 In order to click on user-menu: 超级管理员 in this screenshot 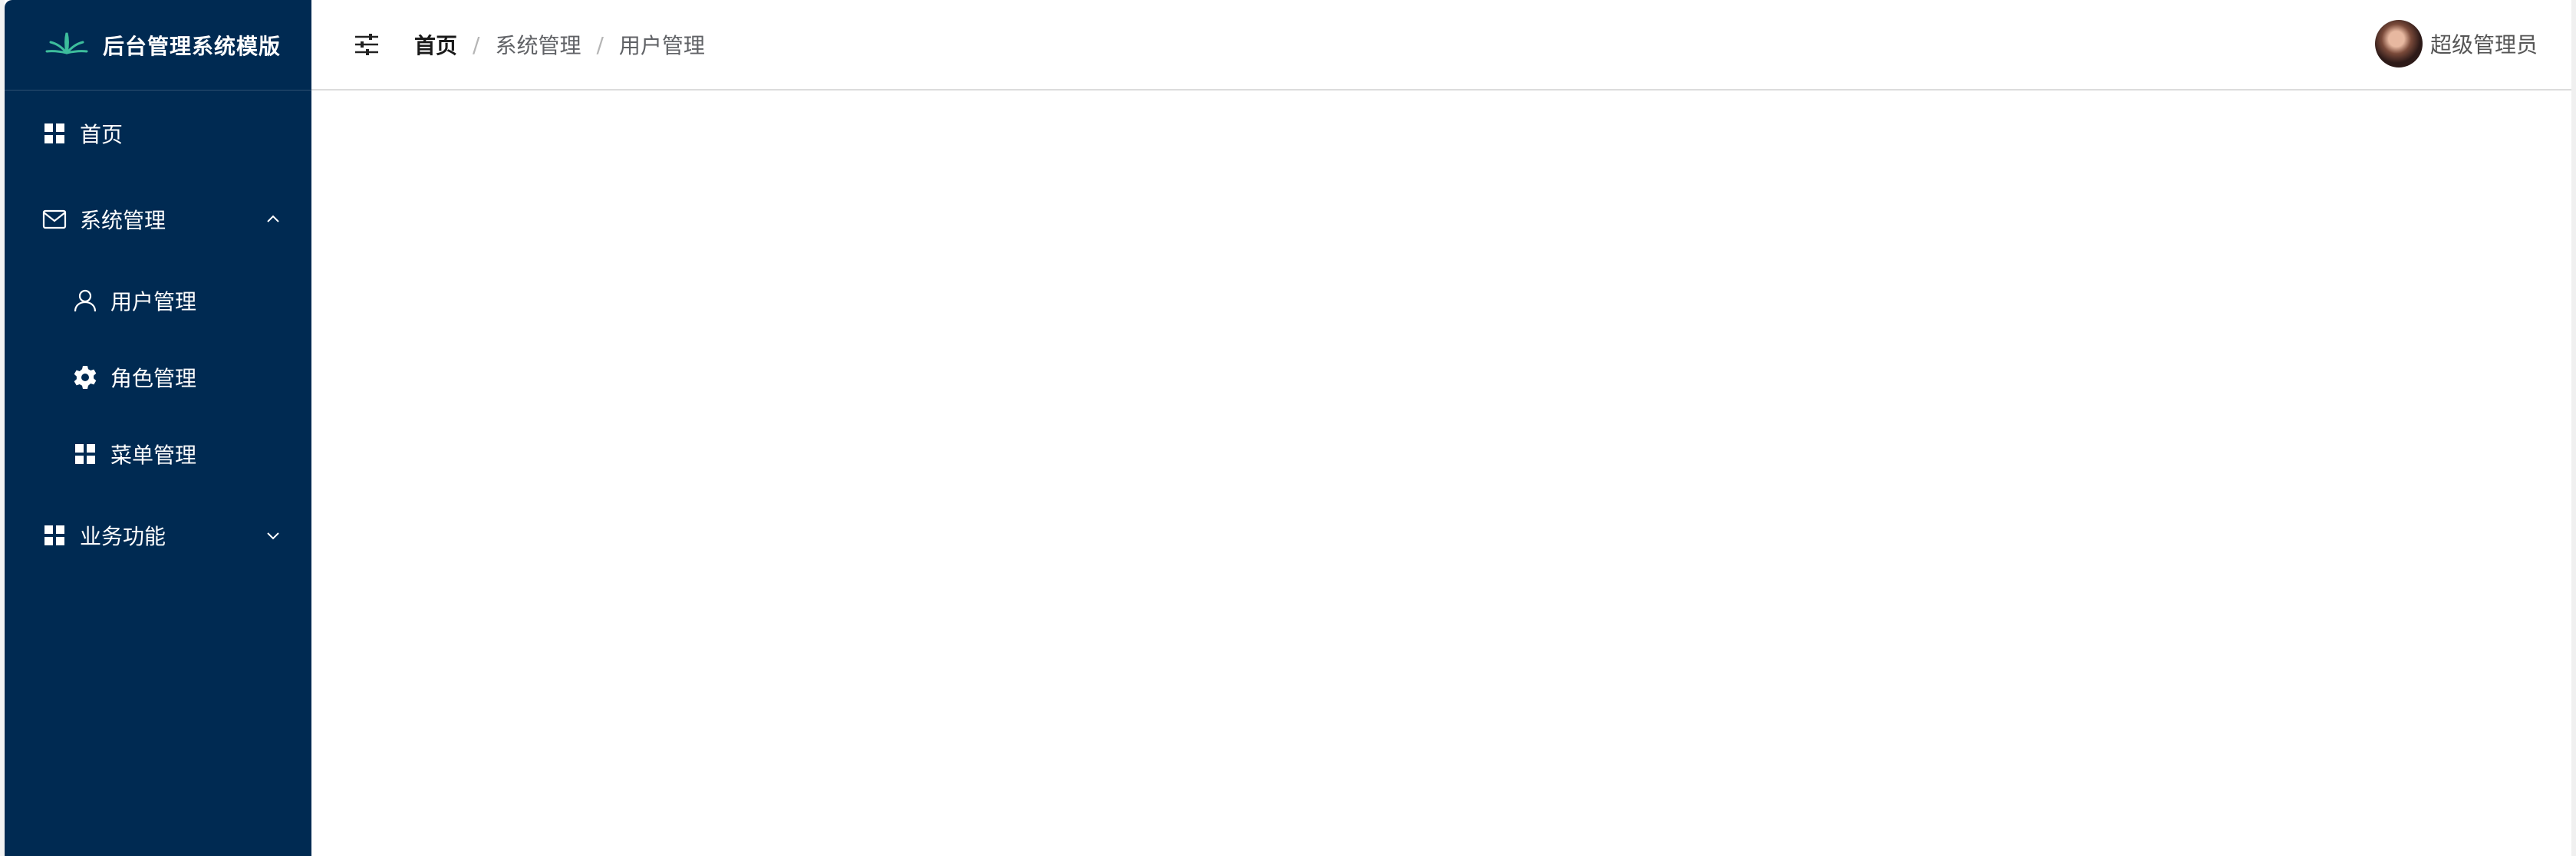, I will do `click(2456, 43)`.